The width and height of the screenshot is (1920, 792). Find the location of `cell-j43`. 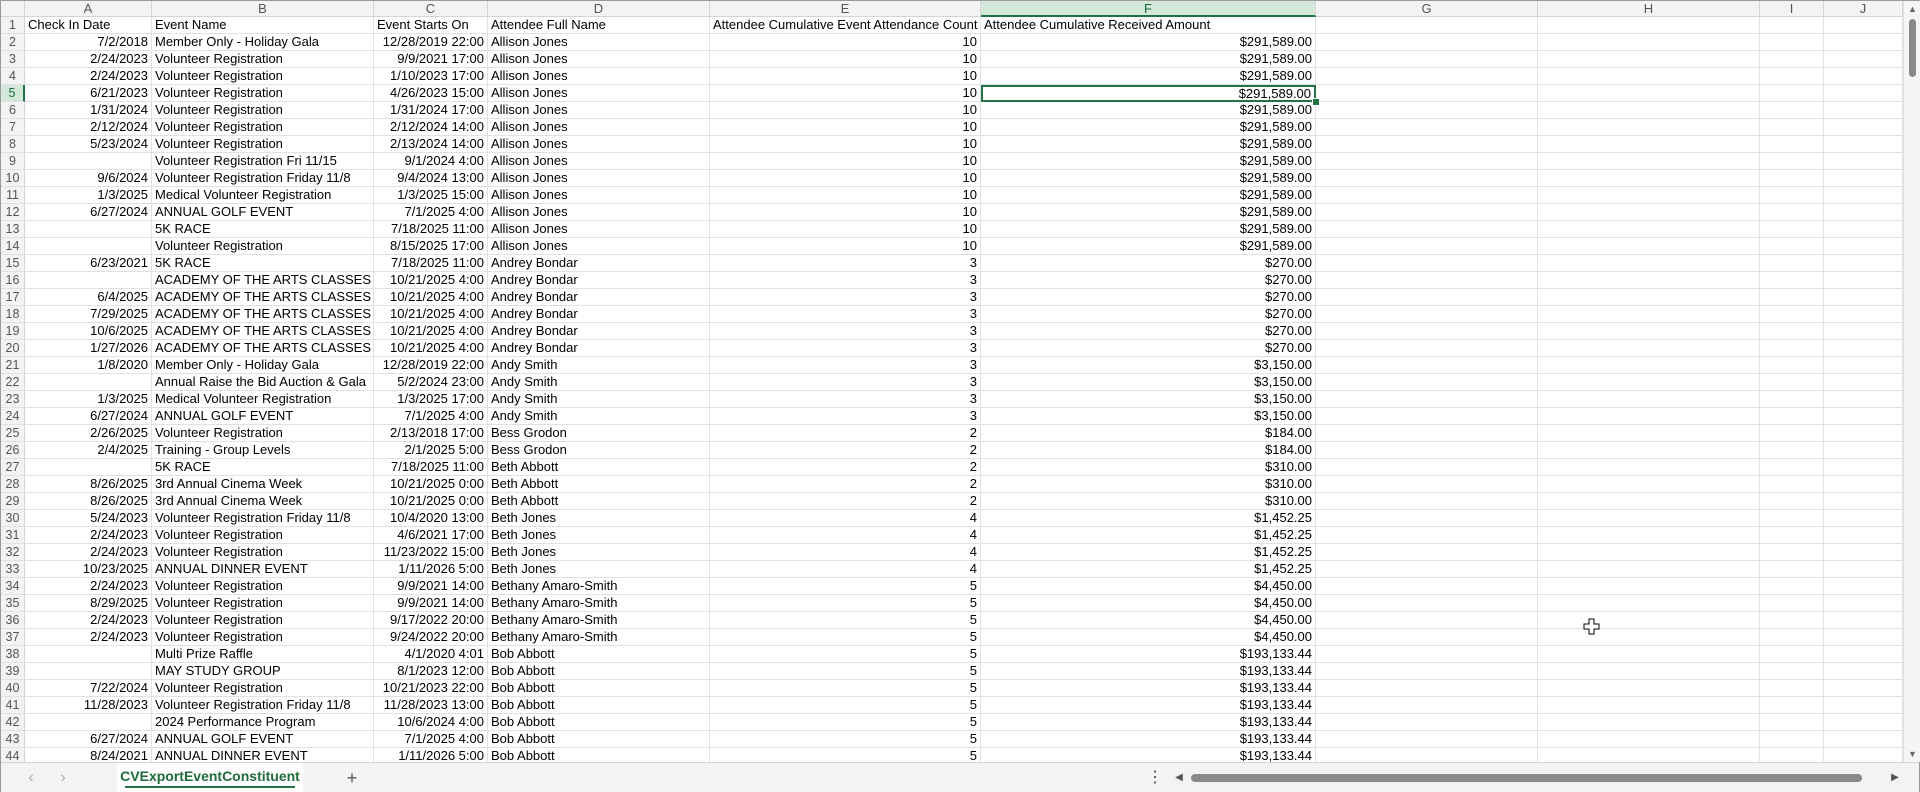

cell-j43 is located at coordinates (1863, 739).